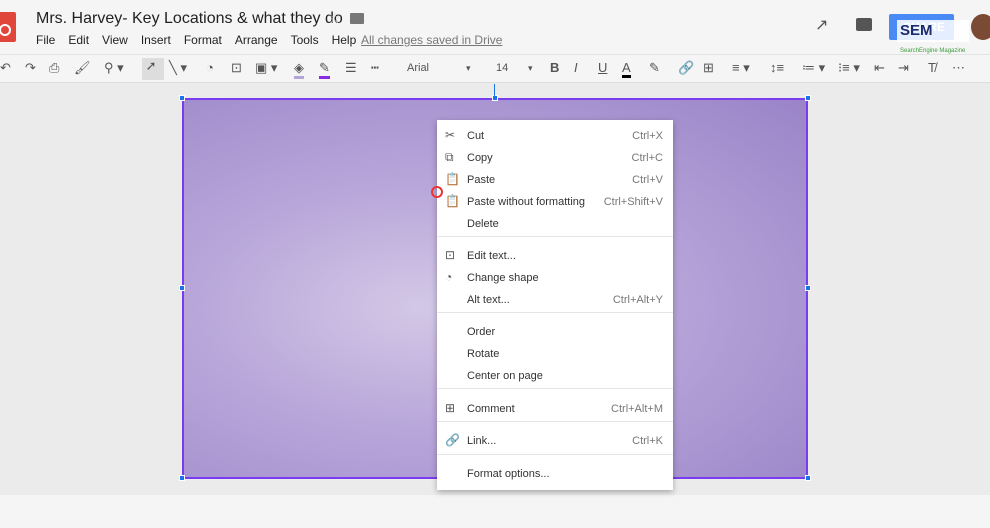 The image size is (990, 528). I want to click on menu-item-cut: ✂ Cut Ctrl+X, so click(555, 136).